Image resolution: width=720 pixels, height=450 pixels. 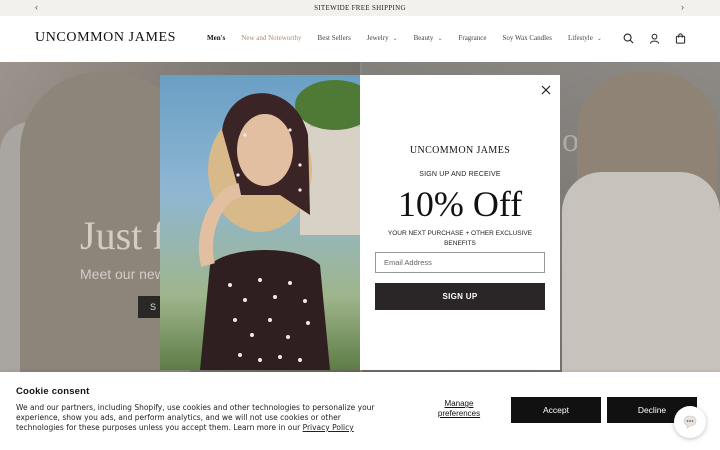 What do you see at coordinates (53, 391) in the screenshot?
I see `cookie-title: Cookie consent` at bounding box center [53, 391].